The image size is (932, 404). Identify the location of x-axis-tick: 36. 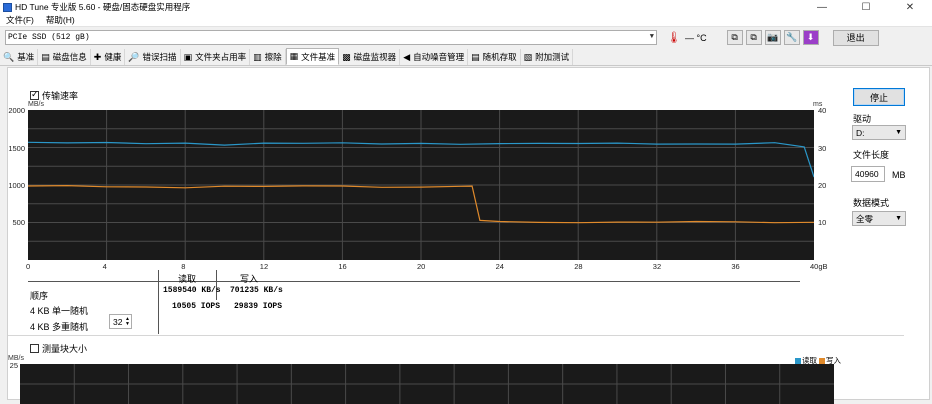
(735, 266).